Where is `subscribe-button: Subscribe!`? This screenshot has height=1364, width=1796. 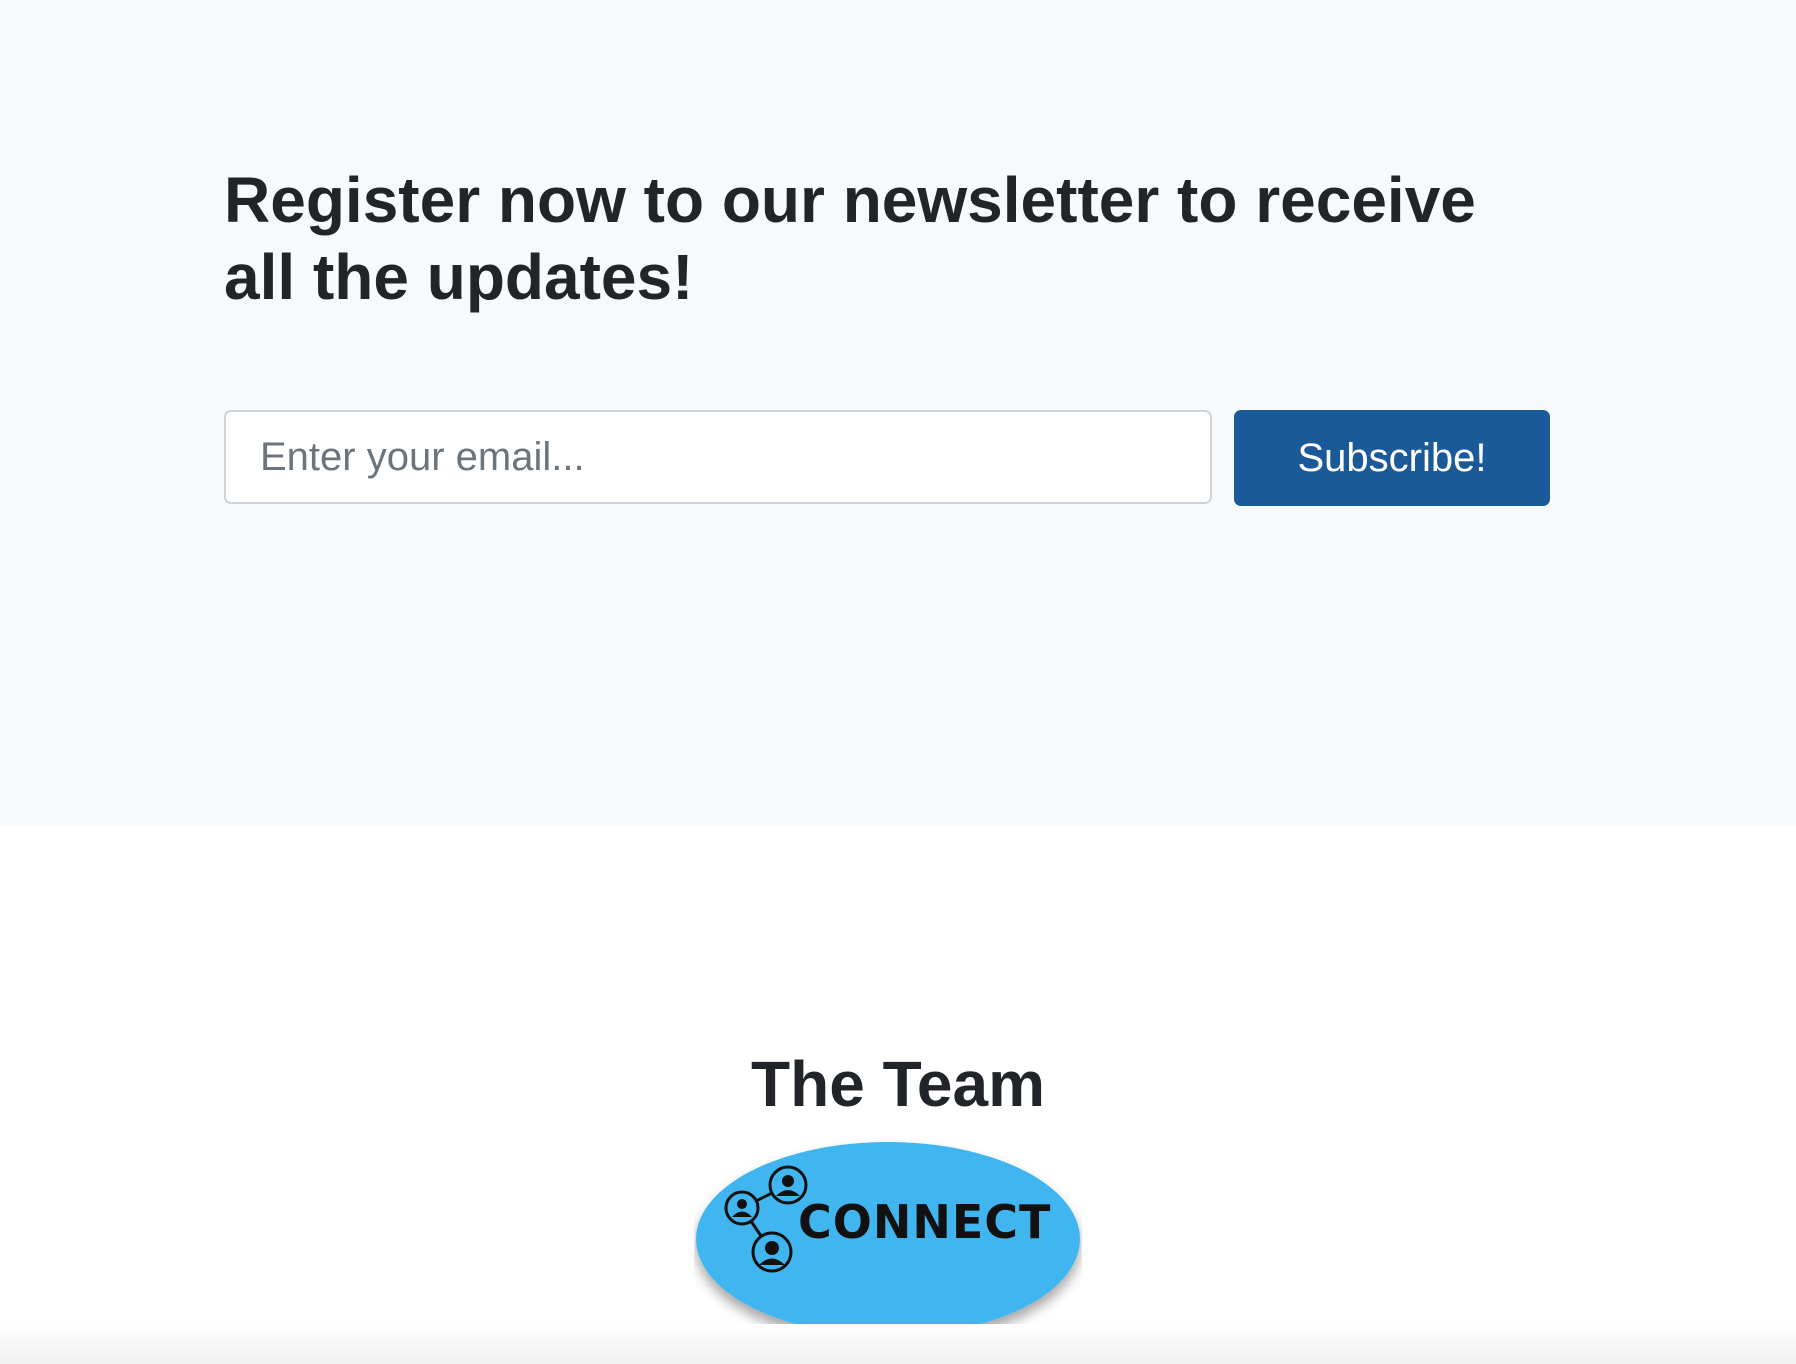
subscribe-button: Subscribe! is located at coordinates (1392, 458).